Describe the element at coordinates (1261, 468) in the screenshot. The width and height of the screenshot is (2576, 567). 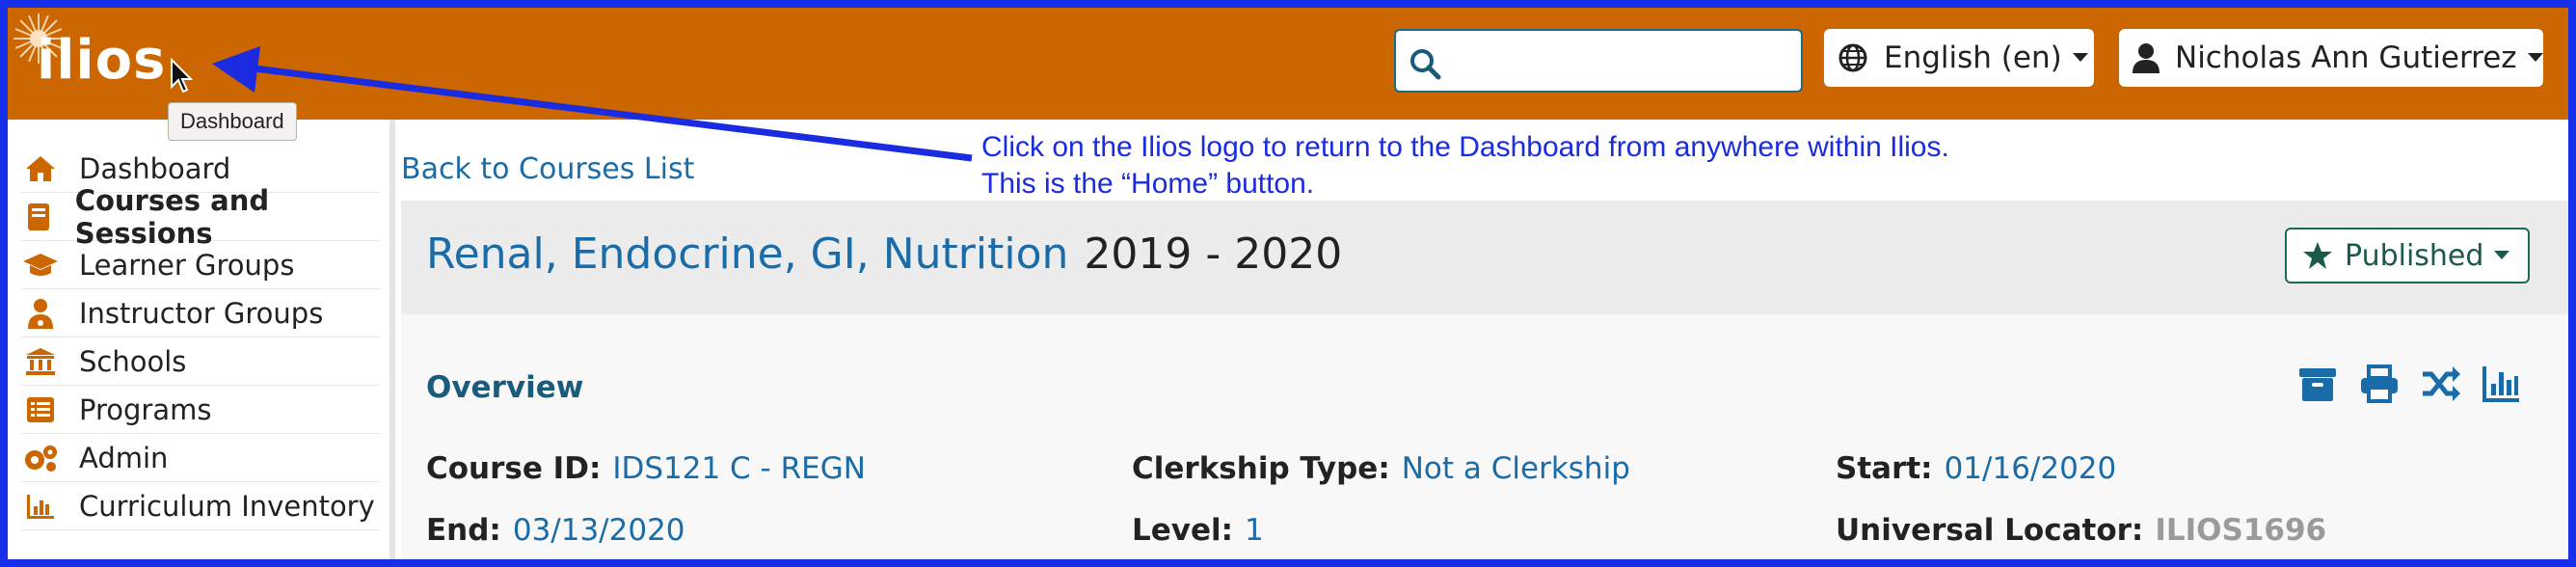
I see `field-label: Clerkship Type:` at that location.